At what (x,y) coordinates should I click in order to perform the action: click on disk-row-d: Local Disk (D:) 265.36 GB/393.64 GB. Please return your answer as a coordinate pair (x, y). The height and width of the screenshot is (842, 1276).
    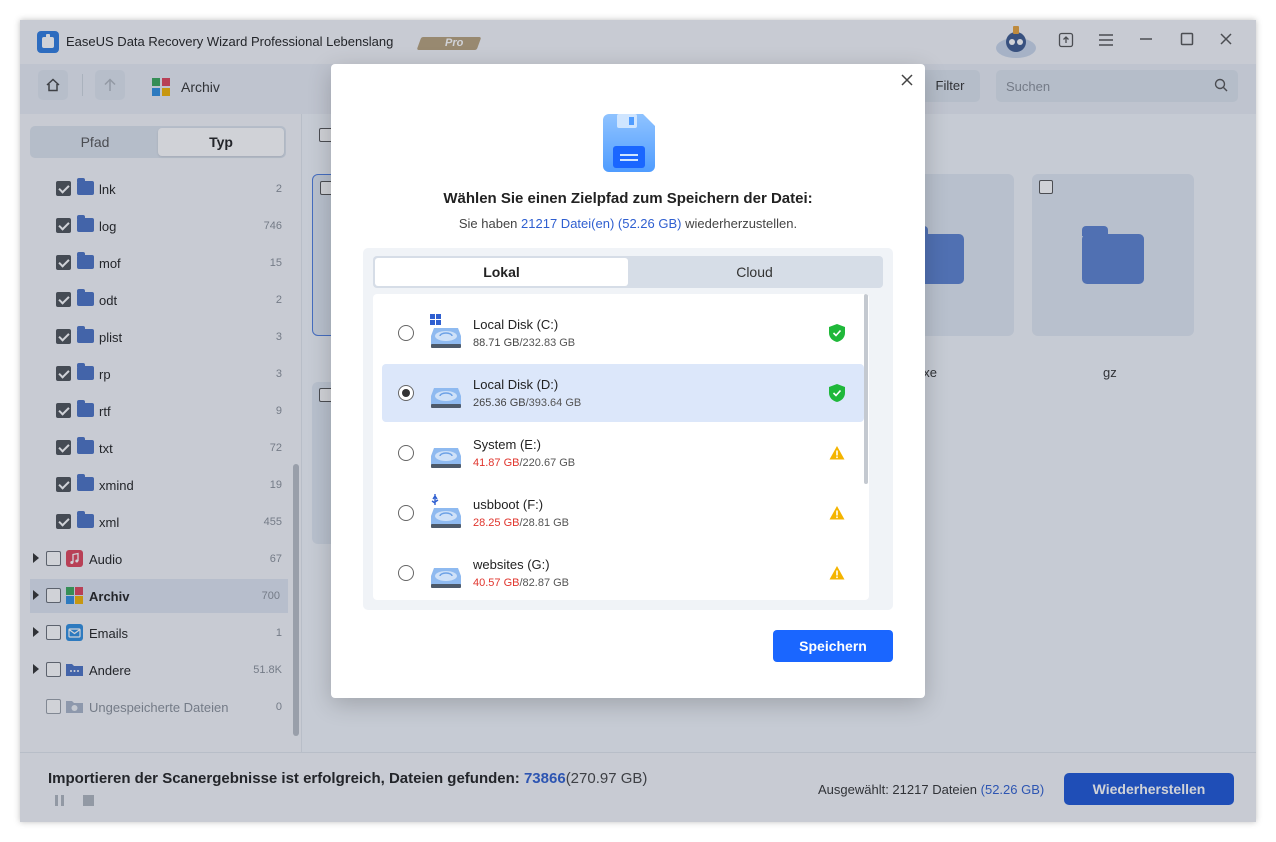
    Looking at the image, I should click on (623, 393).